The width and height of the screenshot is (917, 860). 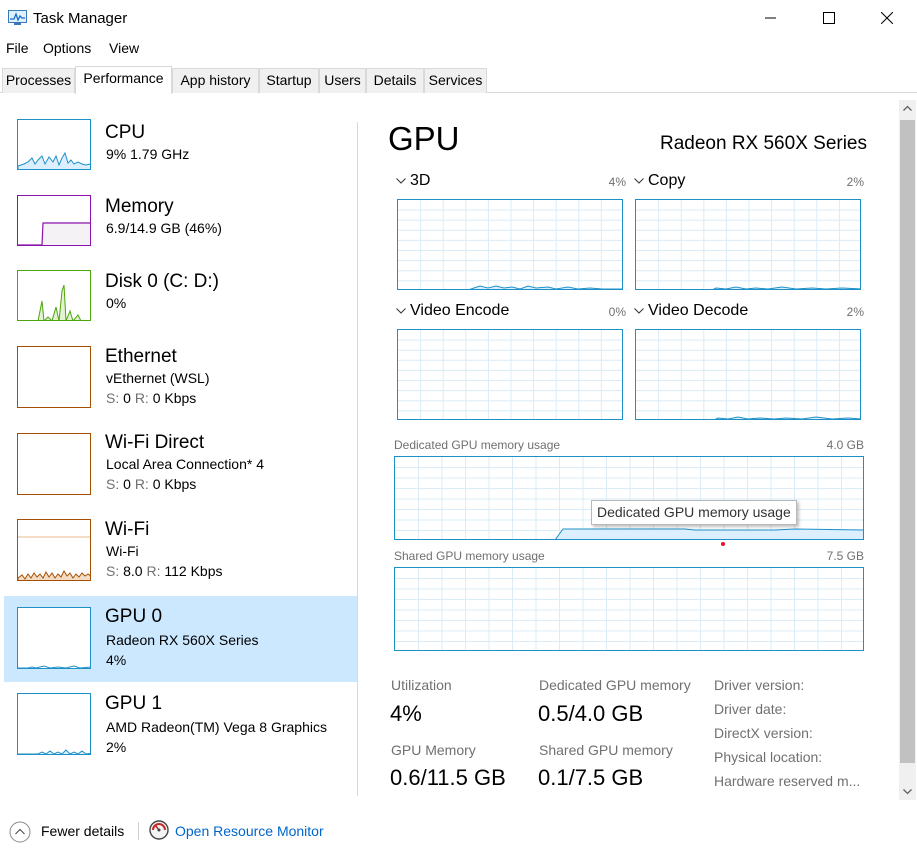 What do you see at coordinates (159, 830) in the screenshot?
I see `resource-monitor-icon` at bounding box center [159, 830].